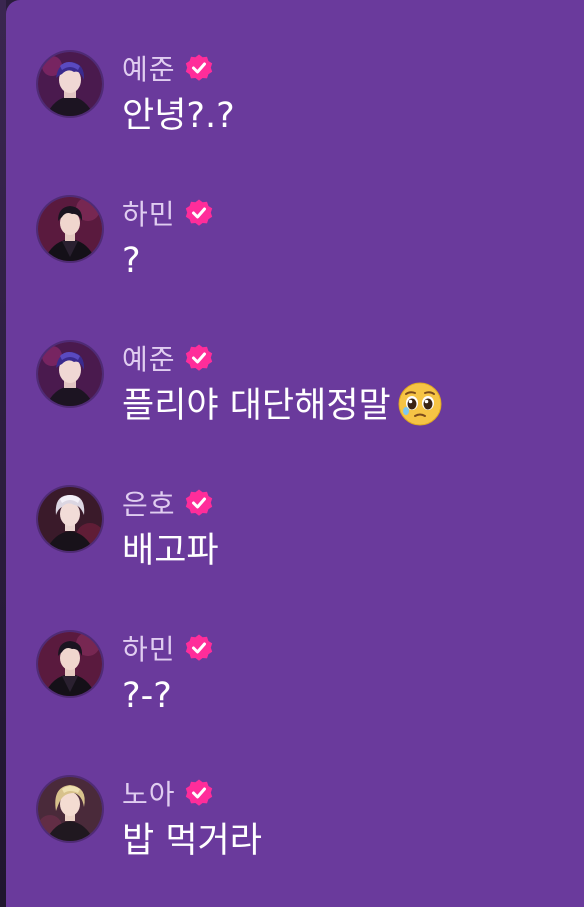  Describe the element at coordinates (420, 404) in the screenshot. I see `pleading-face-emoji` at that location.